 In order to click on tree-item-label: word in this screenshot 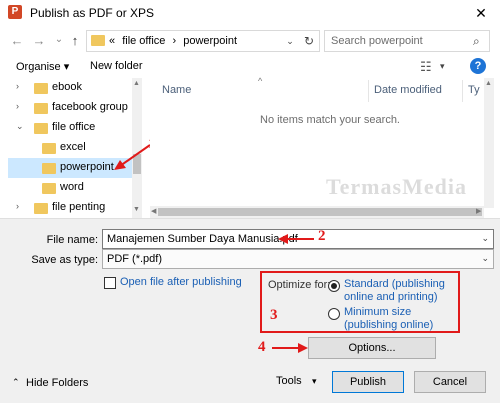, I will do `click(72, 187)`.